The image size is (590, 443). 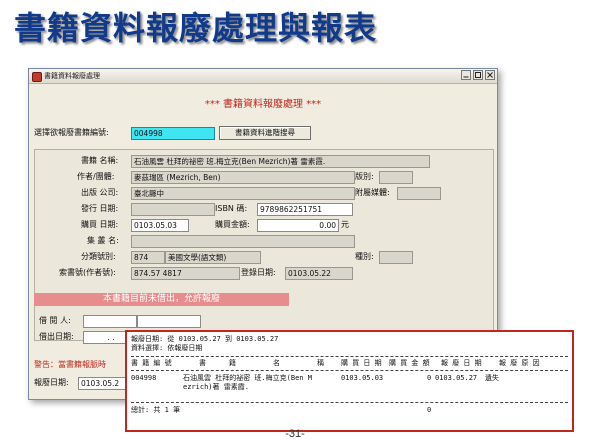 What do you see at coordinates (364, 176) in the screenshot?
I see `edition-label: 版別:` at bounding box center [364, 176].